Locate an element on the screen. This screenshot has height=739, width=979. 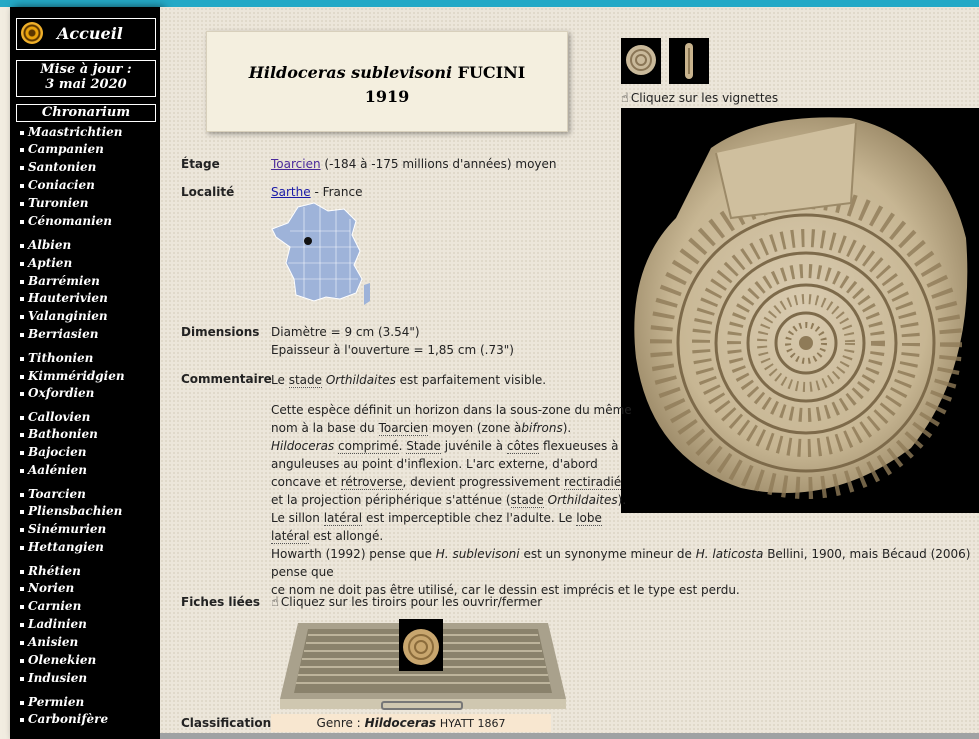
stage-link: Turonien is located at coordinates (54, 203).